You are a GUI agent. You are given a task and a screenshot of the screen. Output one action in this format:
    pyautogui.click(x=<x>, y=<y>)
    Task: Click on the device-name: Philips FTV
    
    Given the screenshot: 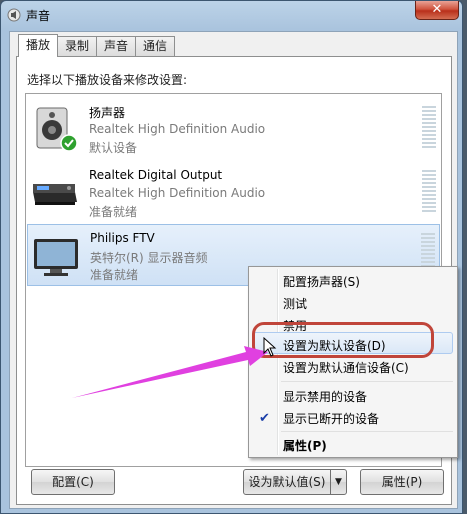 What is the action you would take?
    pyautogui.click(x=122, y=238)
    